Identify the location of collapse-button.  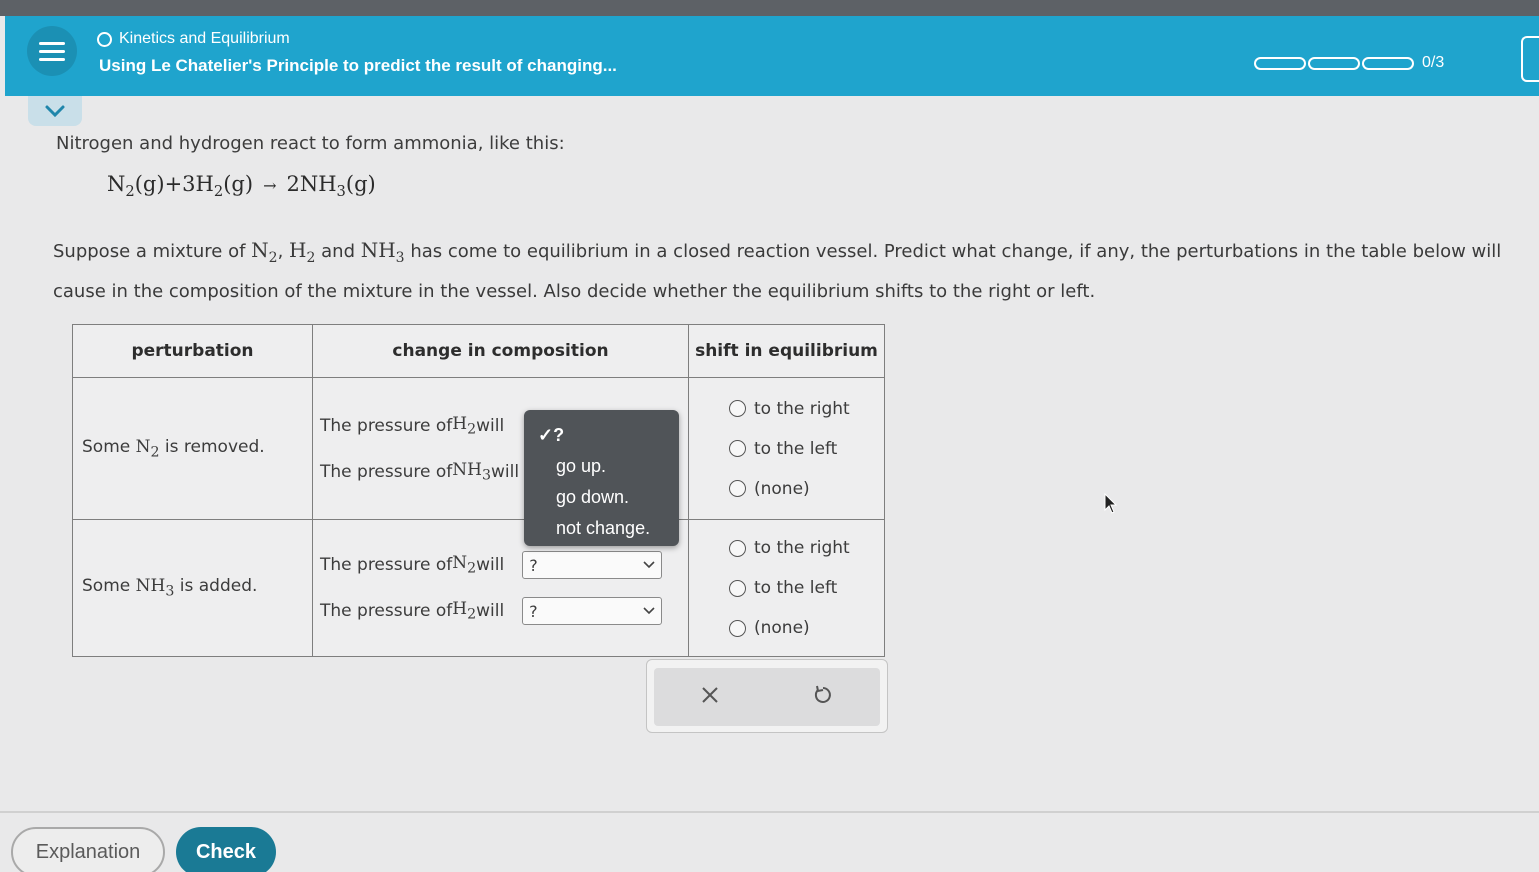
(55, 111).